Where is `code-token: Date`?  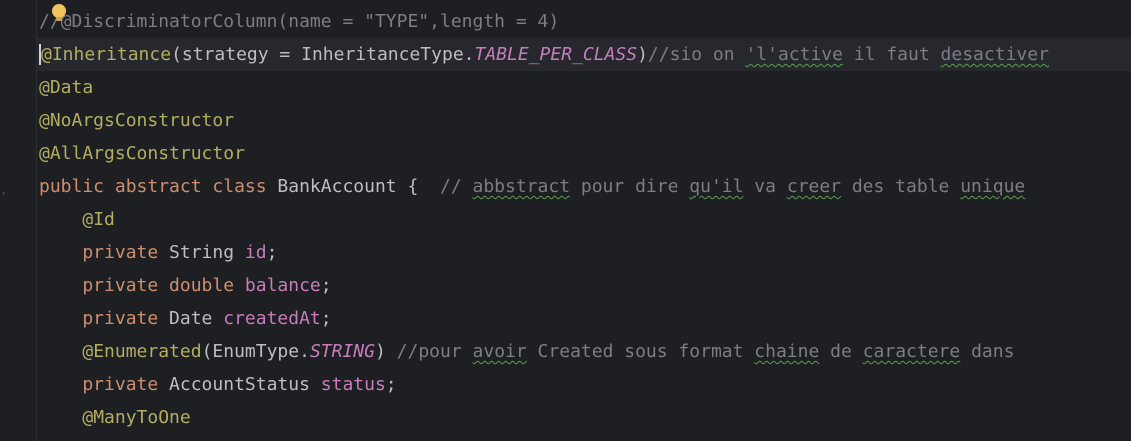 code-token: Date is located at coordinates (196, 318).